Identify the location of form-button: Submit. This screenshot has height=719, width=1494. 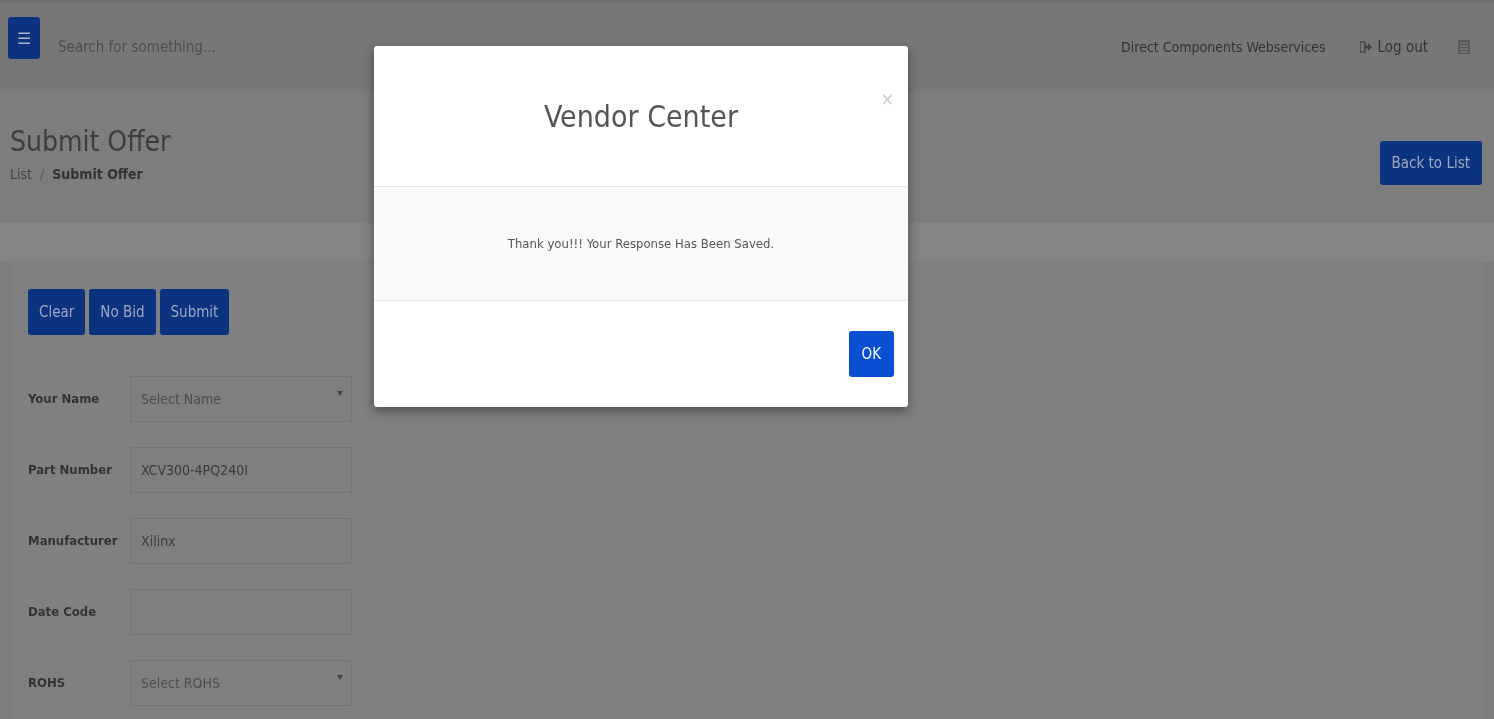
(194, 312).